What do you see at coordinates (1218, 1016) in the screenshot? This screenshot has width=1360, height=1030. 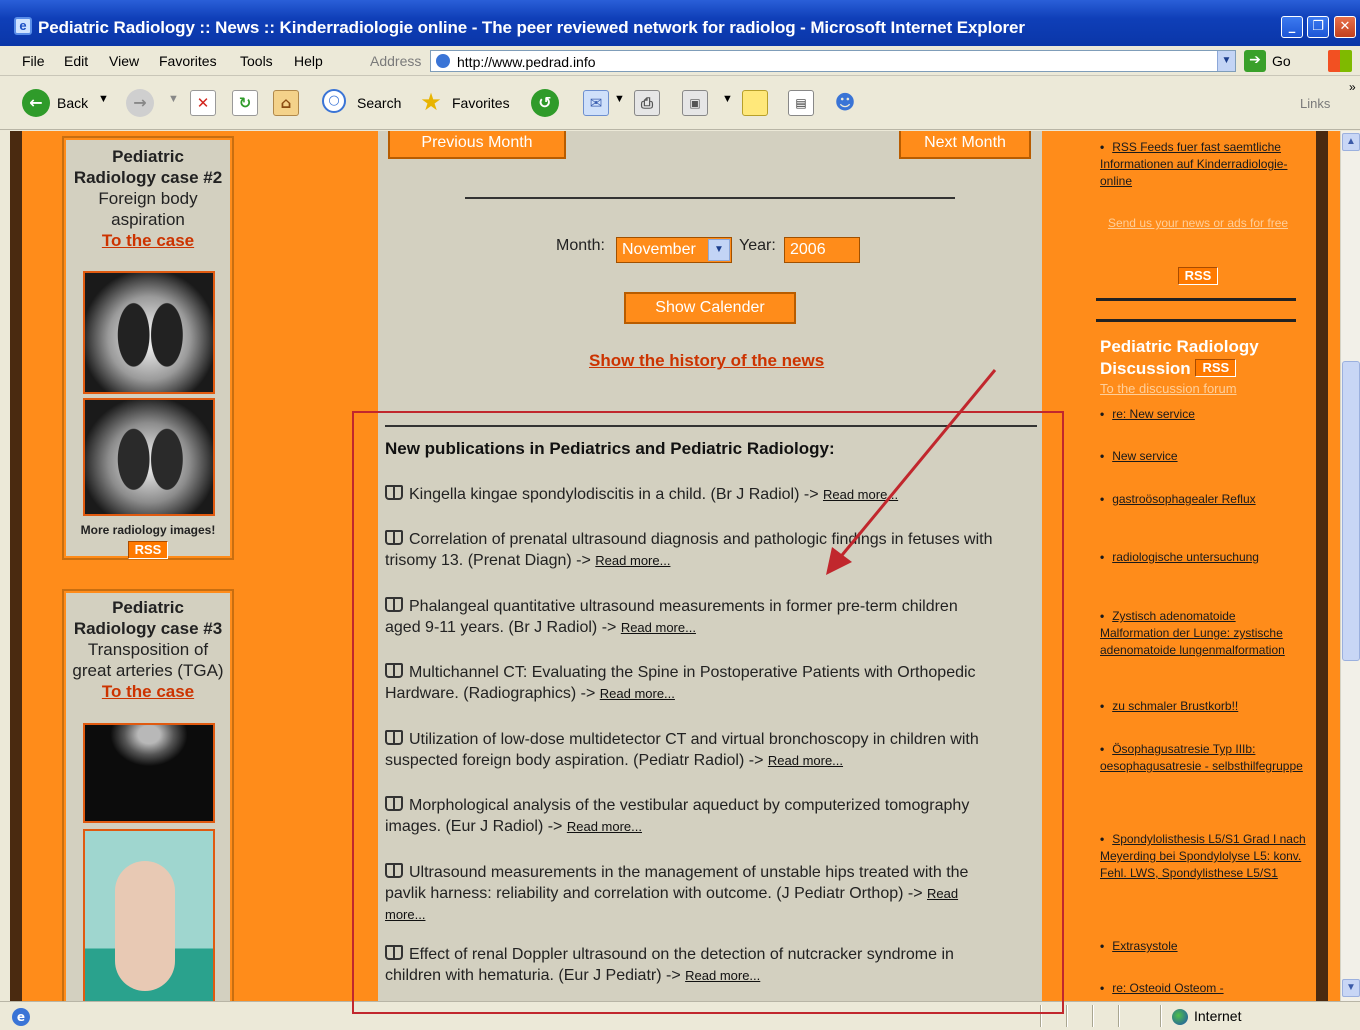 I see `security-zone-label: Internet` at bounding box center [1218, 1016].